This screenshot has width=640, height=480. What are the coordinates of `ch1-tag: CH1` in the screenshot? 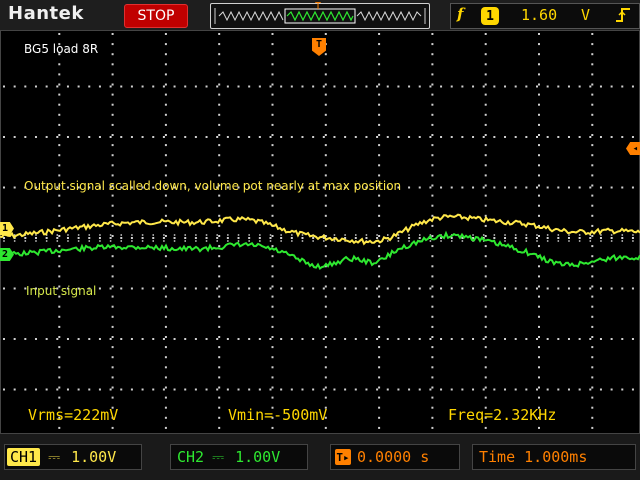 It's located at (24, 457).